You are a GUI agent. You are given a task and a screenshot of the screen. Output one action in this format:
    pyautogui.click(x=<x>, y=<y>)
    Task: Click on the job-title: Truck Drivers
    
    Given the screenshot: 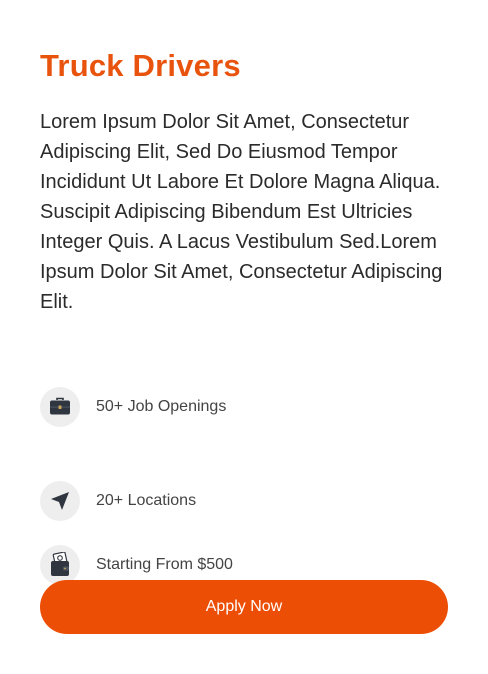 What is the action you would take?
    pyautogui.click(x=140, y=65)
    